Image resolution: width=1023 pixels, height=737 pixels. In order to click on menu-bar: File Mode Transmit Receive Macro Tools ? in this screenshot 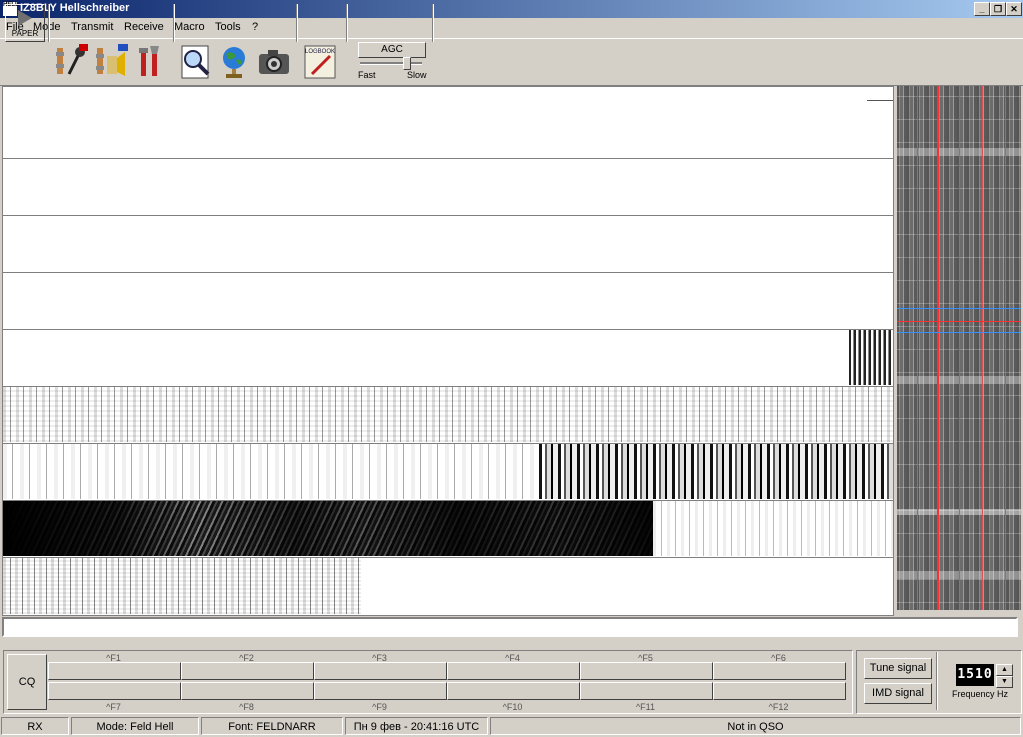, I will do `click(511, 27)`.